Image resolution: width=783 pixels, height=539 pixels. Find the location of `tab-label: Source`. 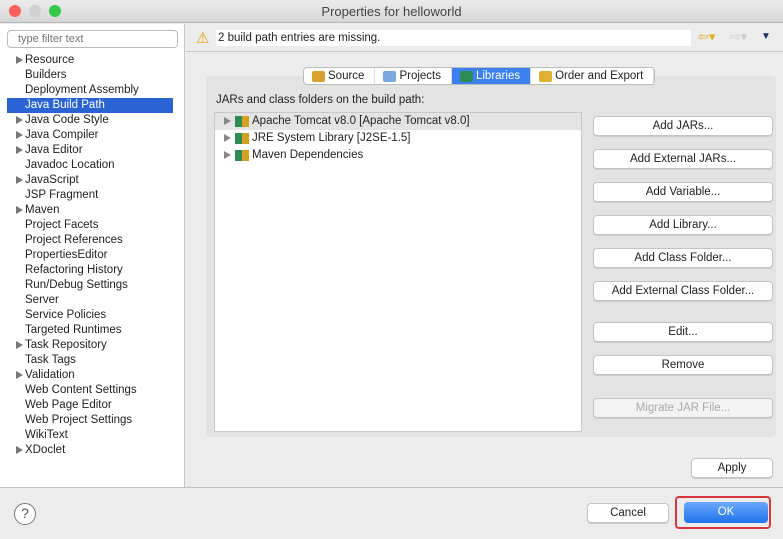

tab-label: Source is located at coordinates (346, 76).